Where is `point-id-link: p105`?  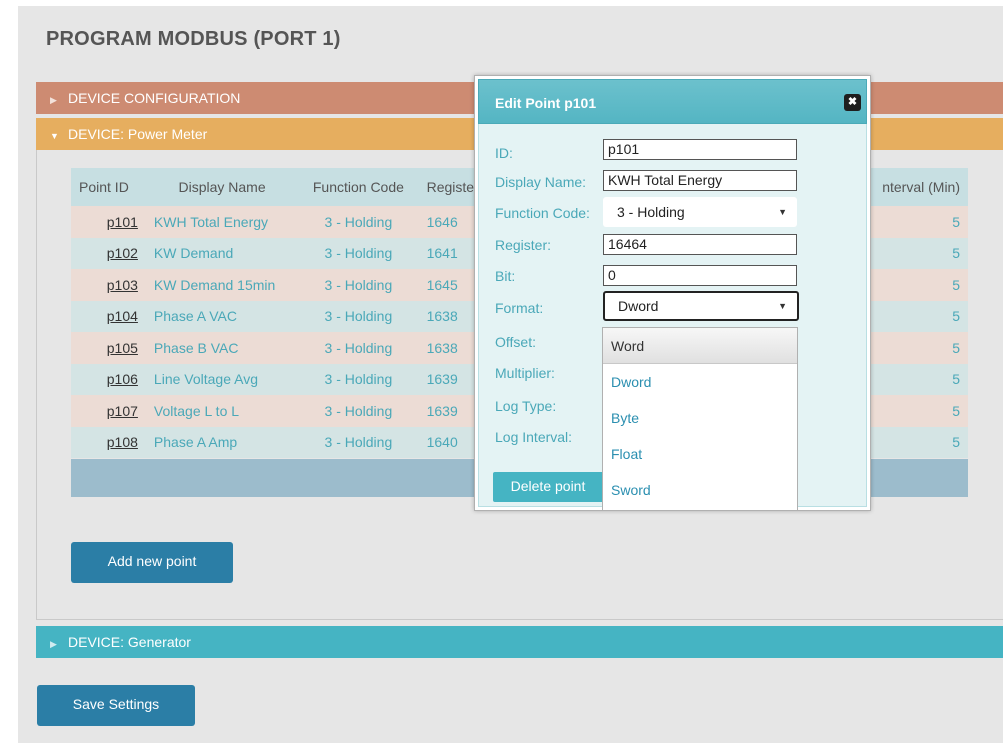 point-id-link: p105 is located at coordinates (122, 348).